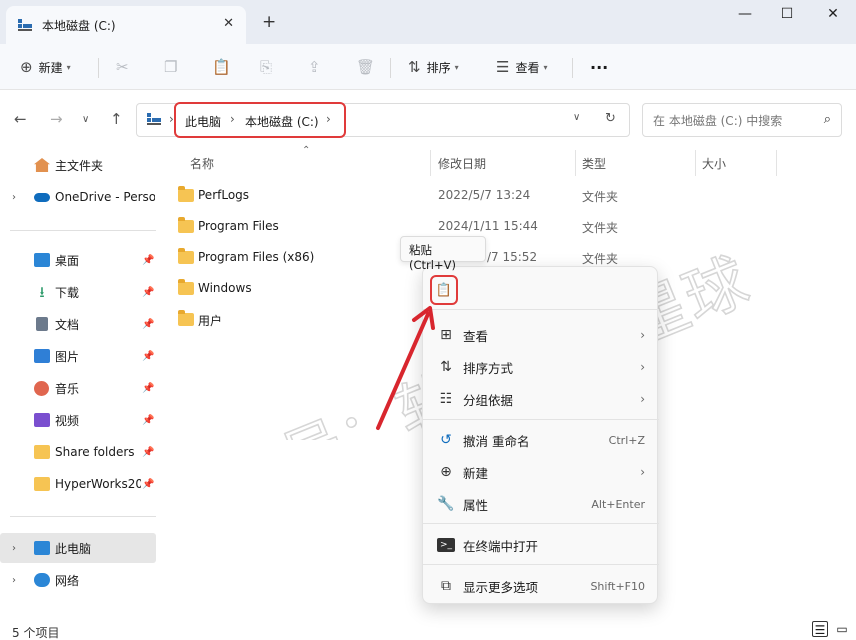 Image resolution: width=856 pixels, height=640 pixels. What do you see at coordinates (446, 545) in the screenshot?
I see `terminal-icon: >_` at bounding box center [446, 545].